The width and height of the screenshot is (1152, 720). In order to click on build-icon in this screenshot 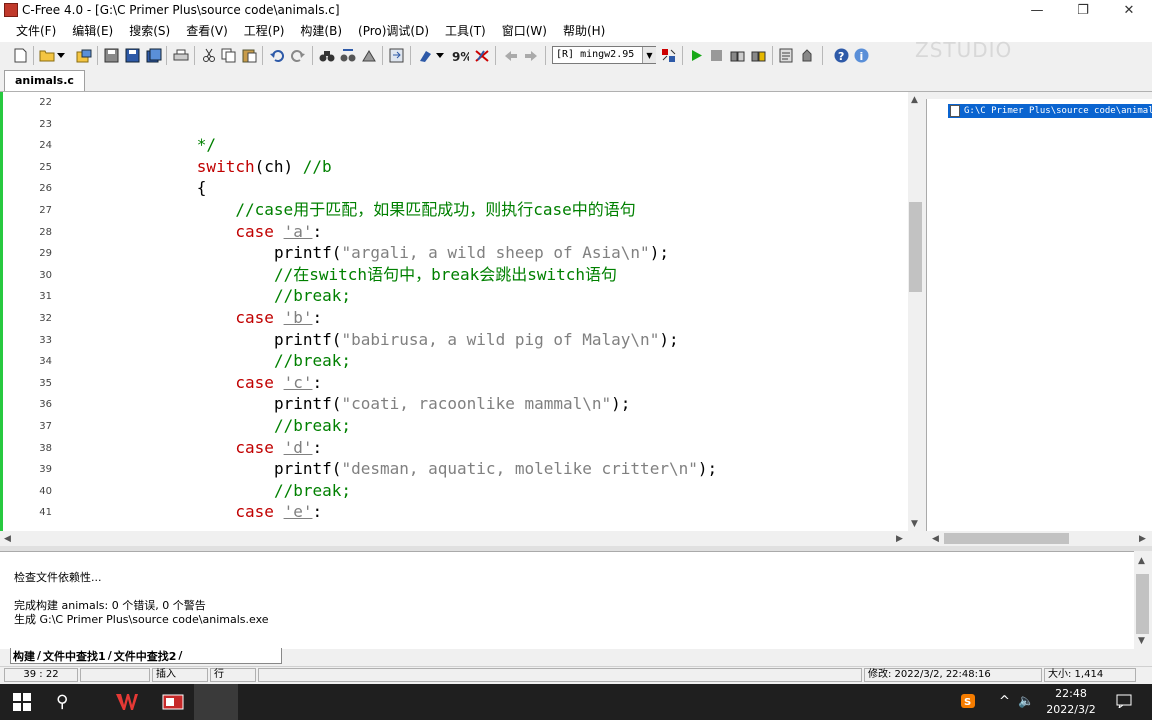, I will do `click(737, 55)`.